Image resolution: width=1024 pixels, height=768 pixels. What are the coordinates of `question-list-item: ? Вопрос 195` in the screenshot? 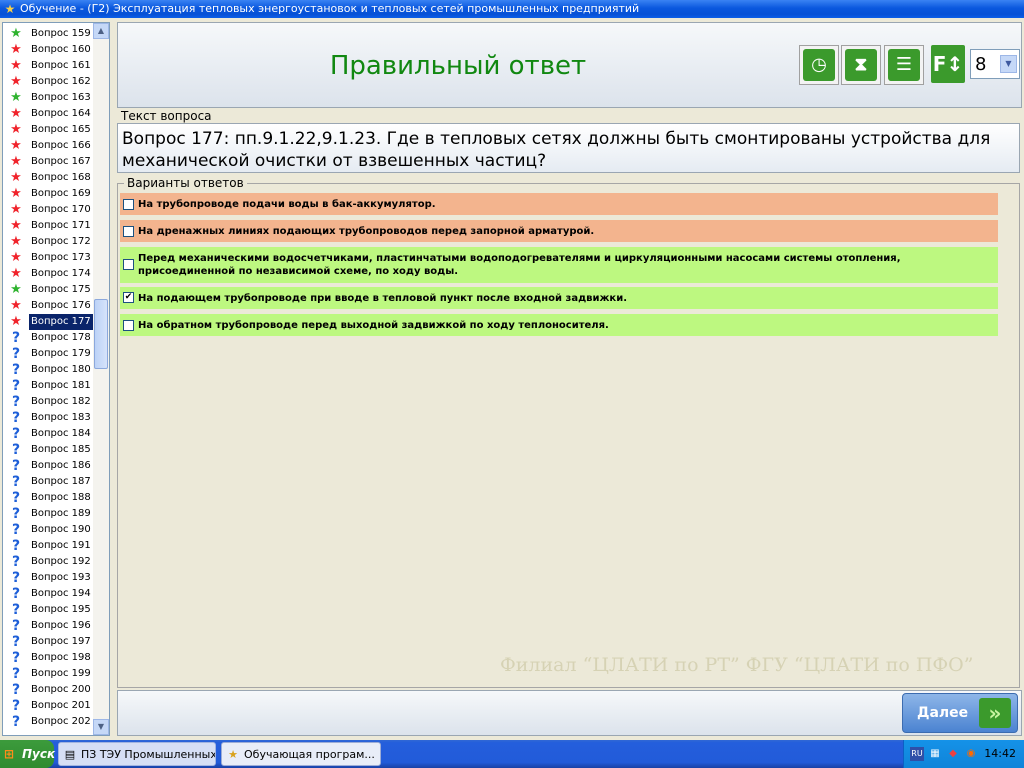 It's located at (49, 610).